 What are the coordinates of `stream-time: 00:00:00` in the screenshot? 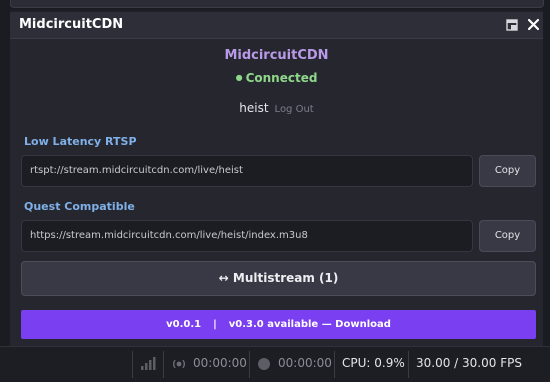 It's located at (220, 363).